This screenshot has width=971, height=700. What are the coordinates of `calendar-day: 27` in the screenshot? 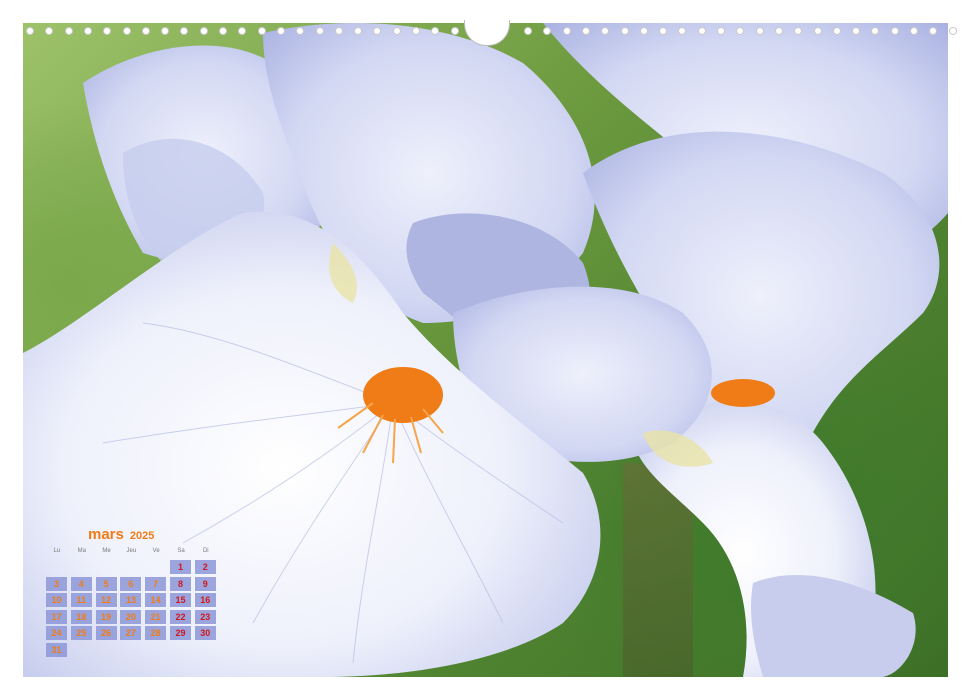 It's located at (131, 633).